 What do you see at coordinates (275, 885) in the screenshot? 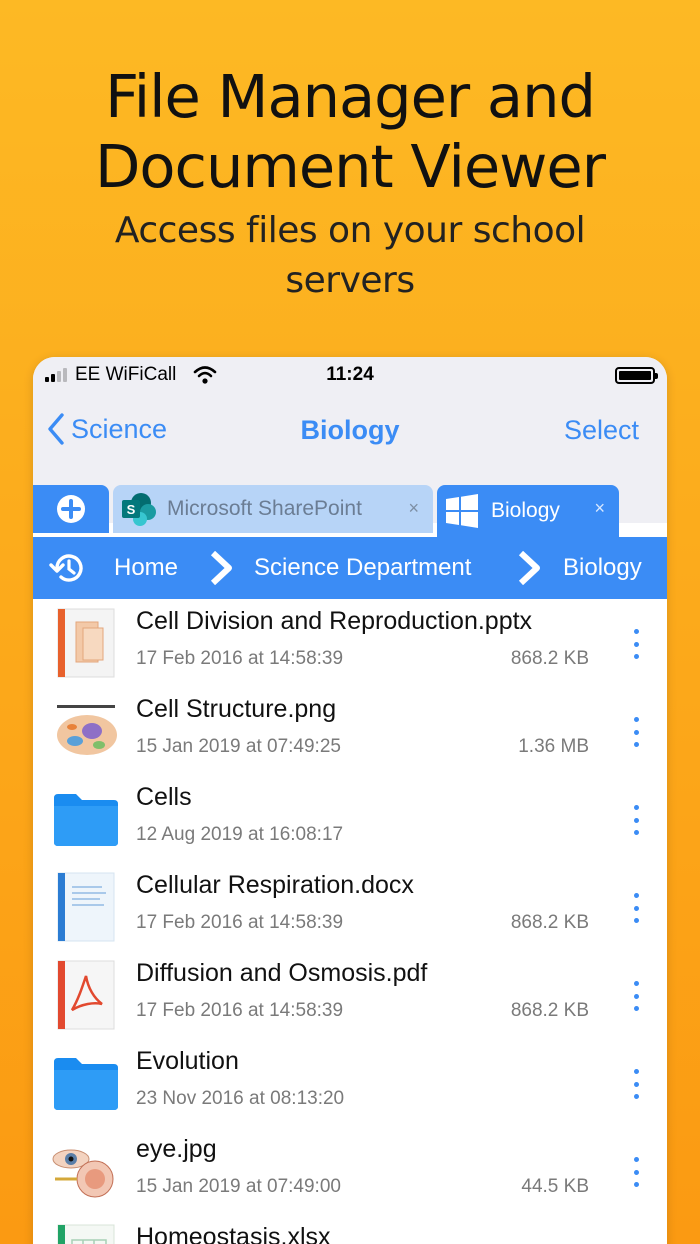
I see `file-name: Cellular Respiration.docx` at bounding box center [275, 885].